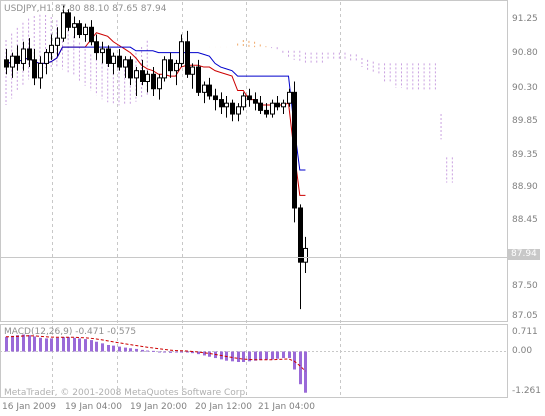  What do you see at coordinates (525, 286) in the screenshot?
I see `price-axis-label: 87.50` at bounding box center [525, 286].